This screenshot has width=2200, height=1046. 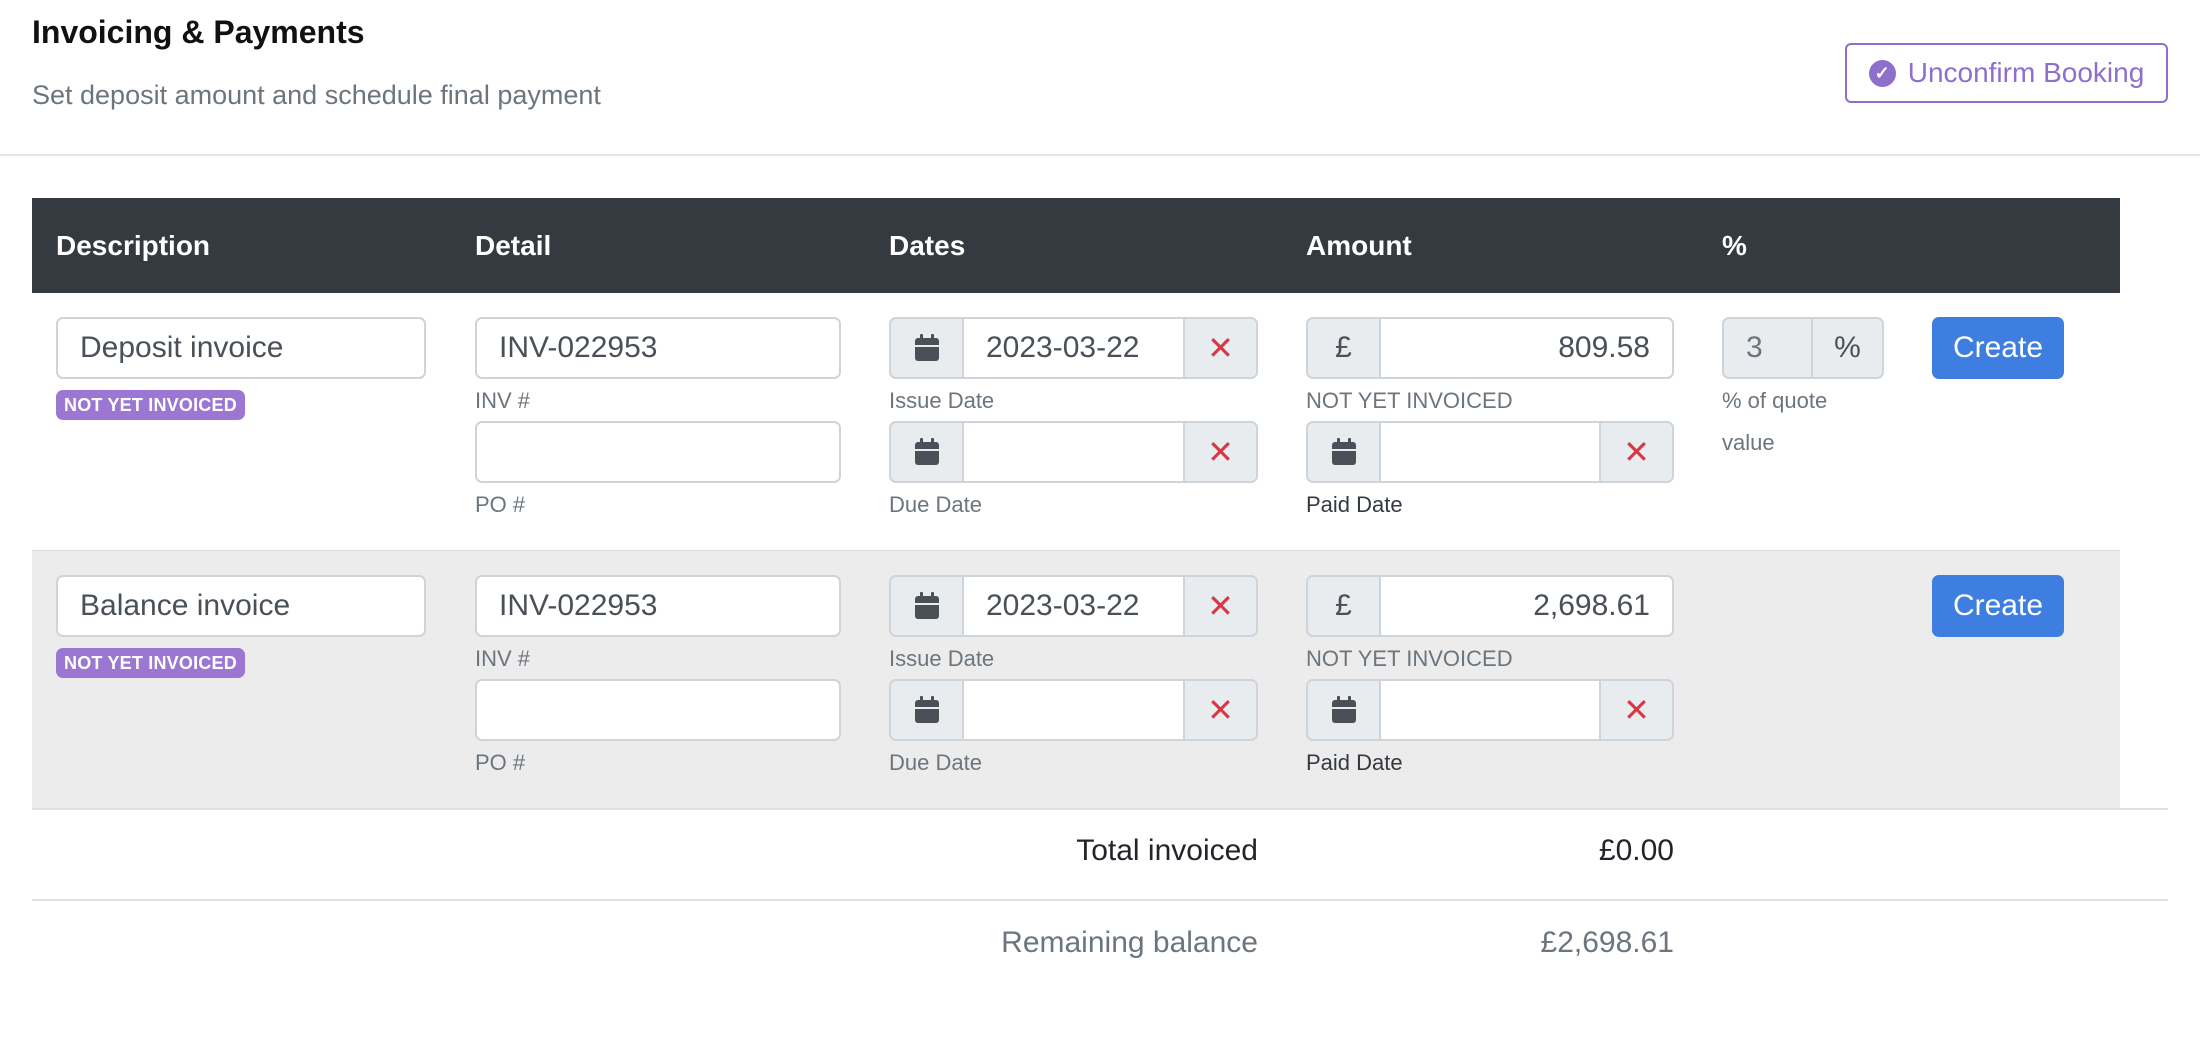 I want to click on header-divider, so click(x=1100, y=155).